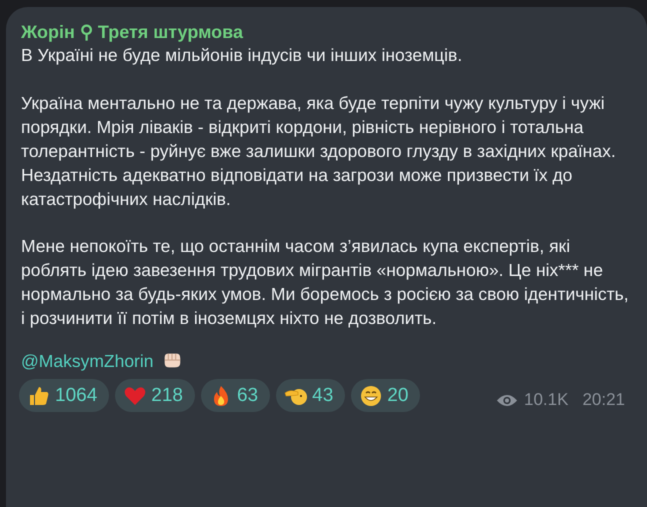  What do you see at coordinates (603, 400) in the screenshot?
I see `message-time: 20:21` at bounding box center [603, 400].